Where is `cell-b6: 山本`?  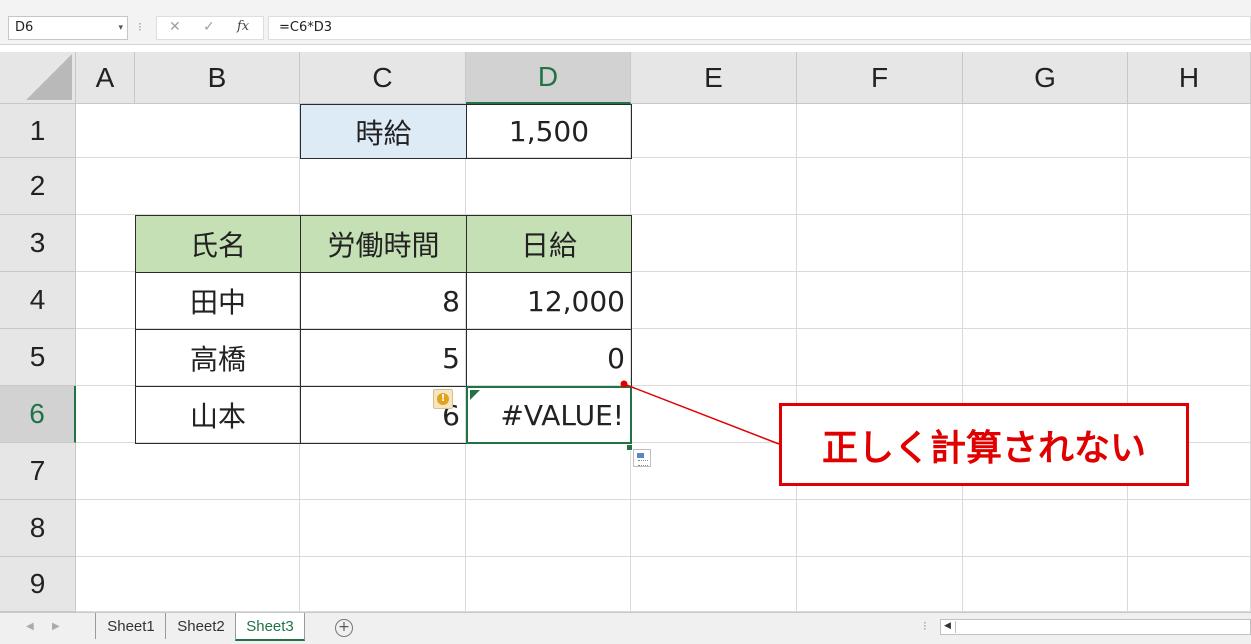 cell-b6: 山本 is located at coordinates (218, 415).